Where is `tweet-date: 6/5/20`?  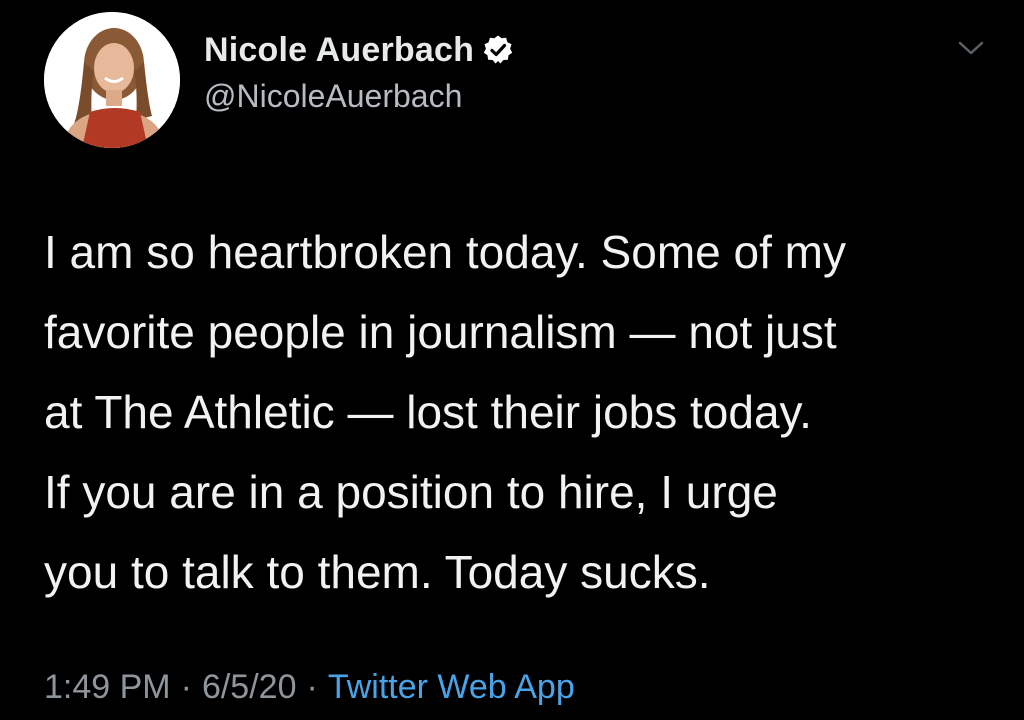
tweet-date: 6/5/20 is located at coordinates (249, 687).